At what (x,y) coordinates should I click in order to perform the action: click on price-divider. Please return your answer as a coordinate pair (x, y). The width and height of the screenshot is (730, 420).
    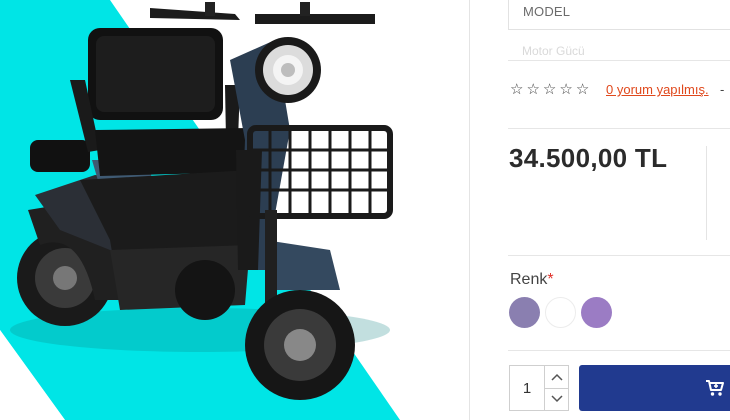
    Looking at the image, I should click on (706, 193).